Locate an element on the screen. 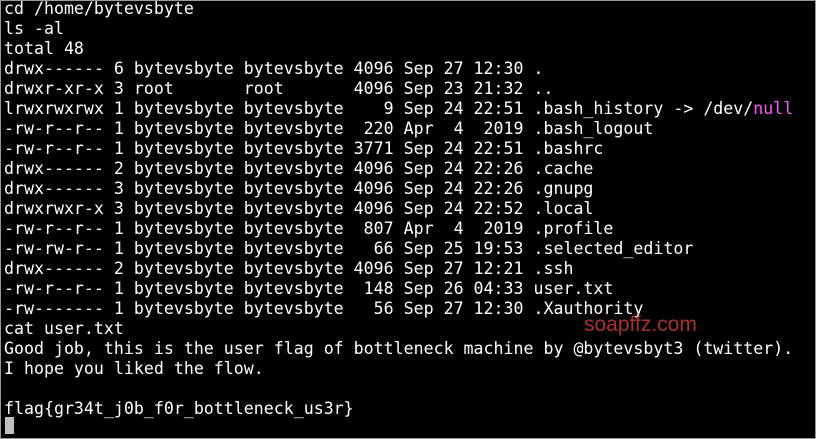 This screenshot has height=439, width=816. command-cat: cat user.txt is located at coordinates (64, 328).